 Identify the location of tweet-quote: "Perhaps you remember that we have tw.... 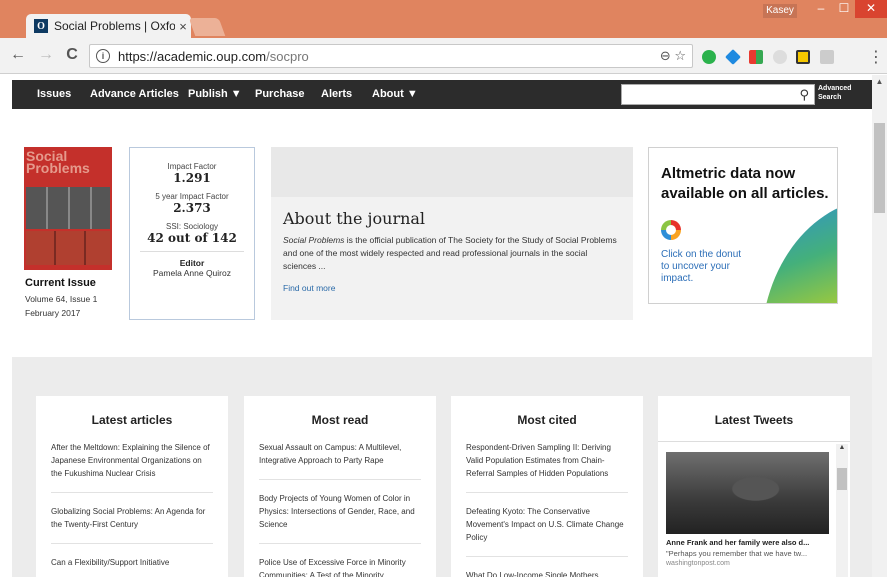
(737, 553).